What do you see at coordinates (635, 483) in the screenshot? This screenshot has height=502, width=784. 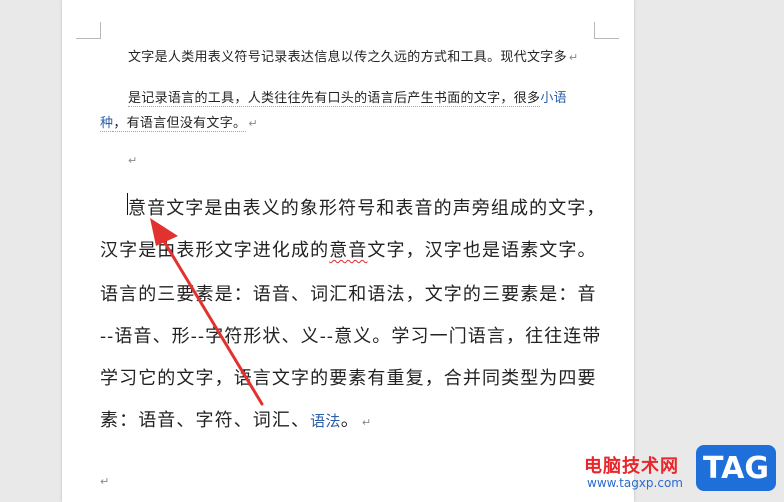 I see `watermark-url: www.tagxp.com` at bounding box center [635, 483].